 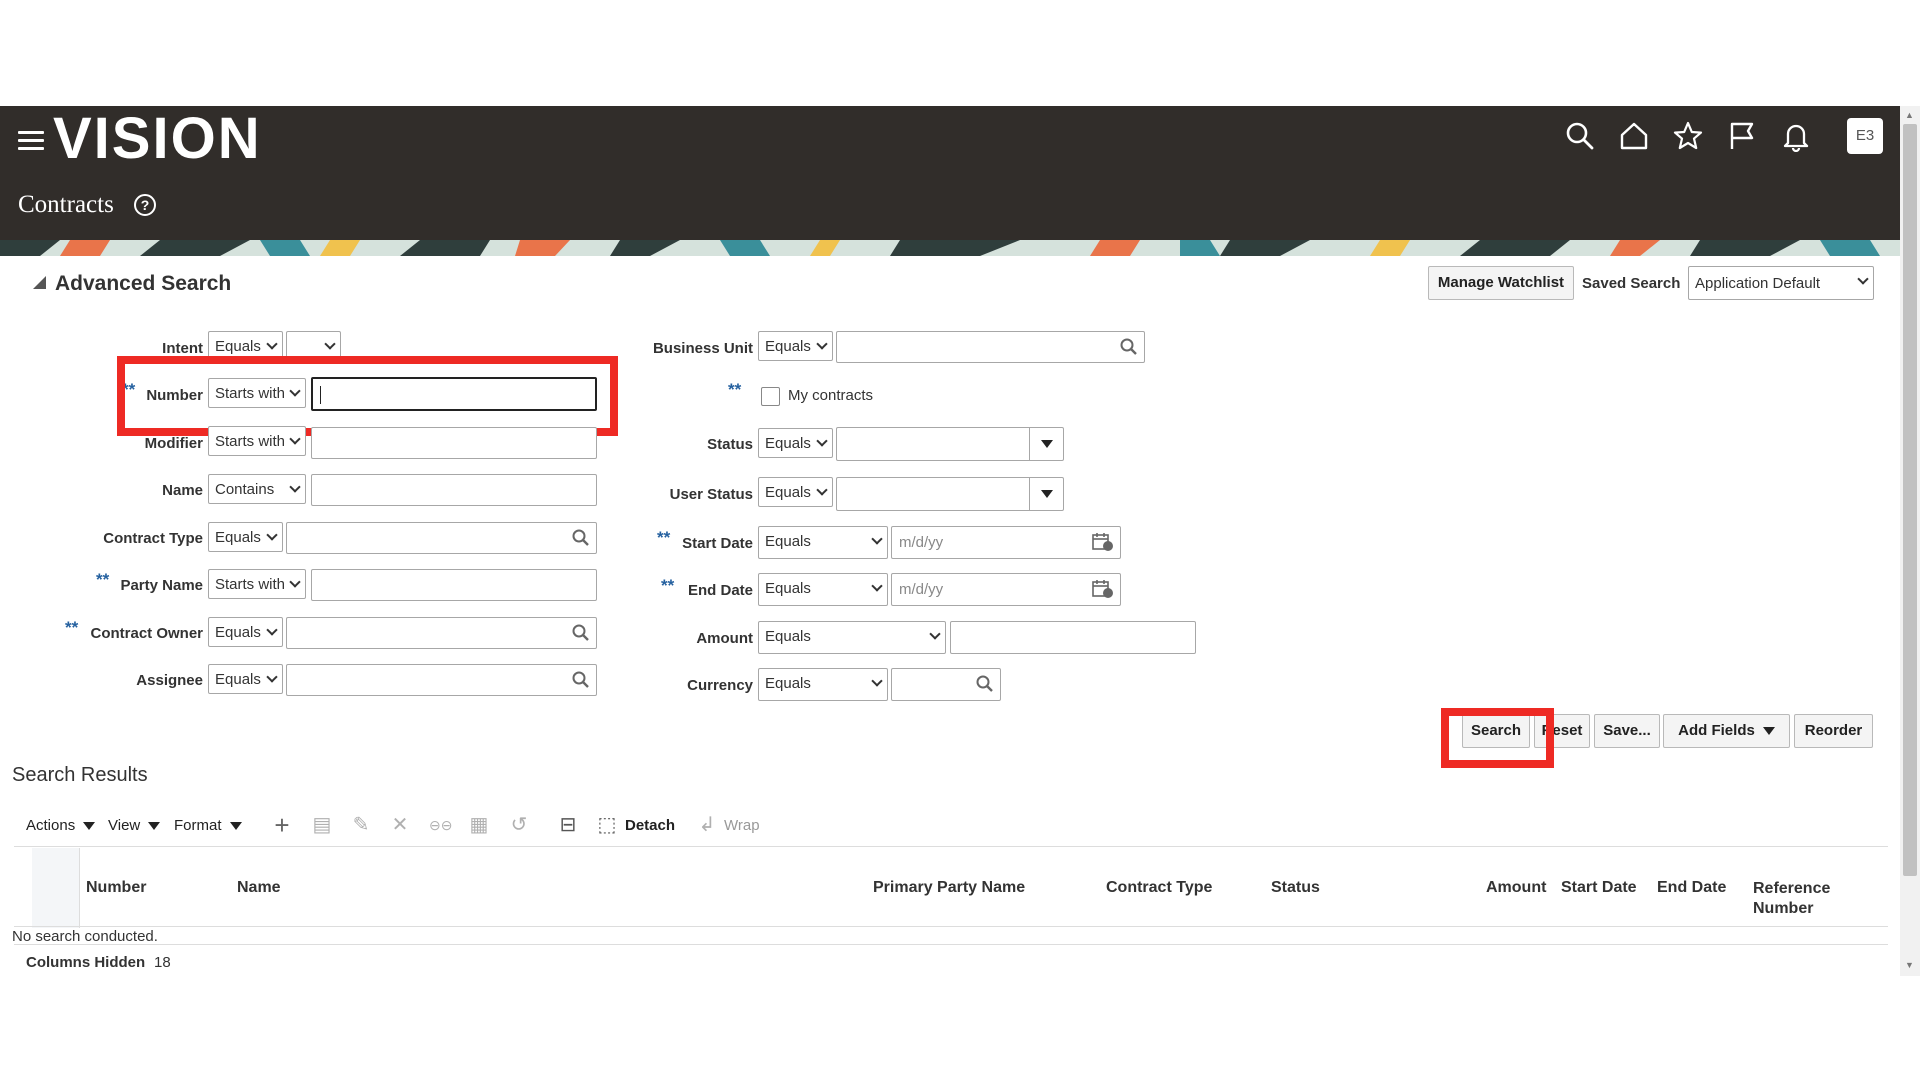 I want to click on add-icon: +, so click(x=282, y=825).